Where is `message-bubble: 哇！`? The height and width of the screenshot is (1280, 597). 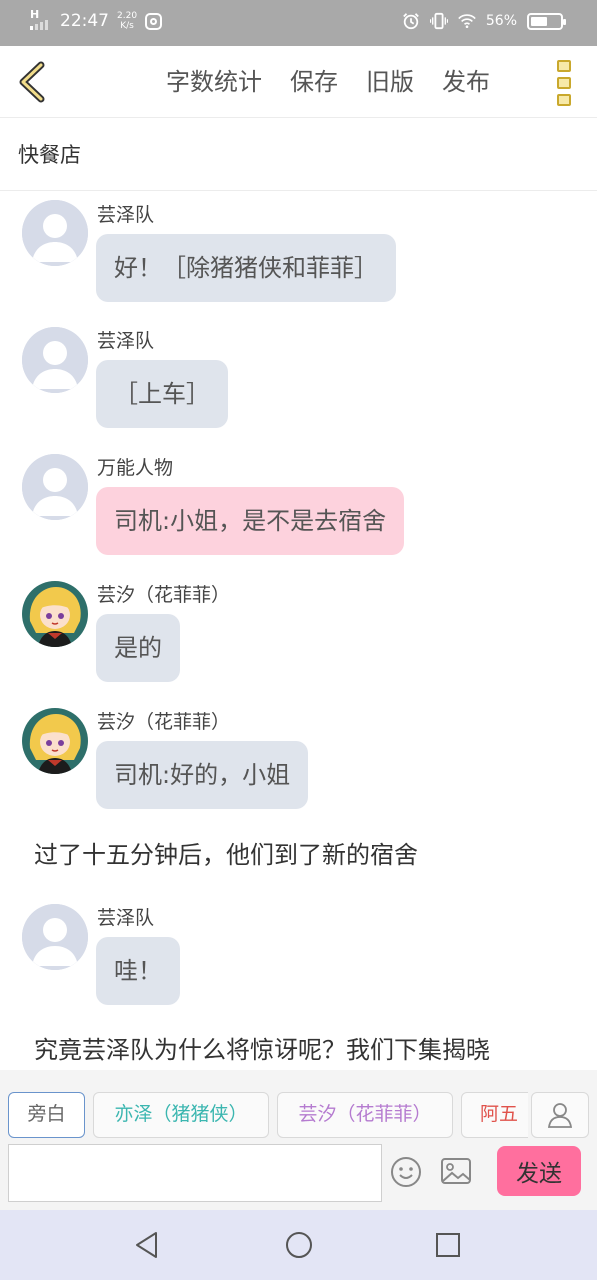 message-bubble: 哇！ is located at coordinates (138, 971).